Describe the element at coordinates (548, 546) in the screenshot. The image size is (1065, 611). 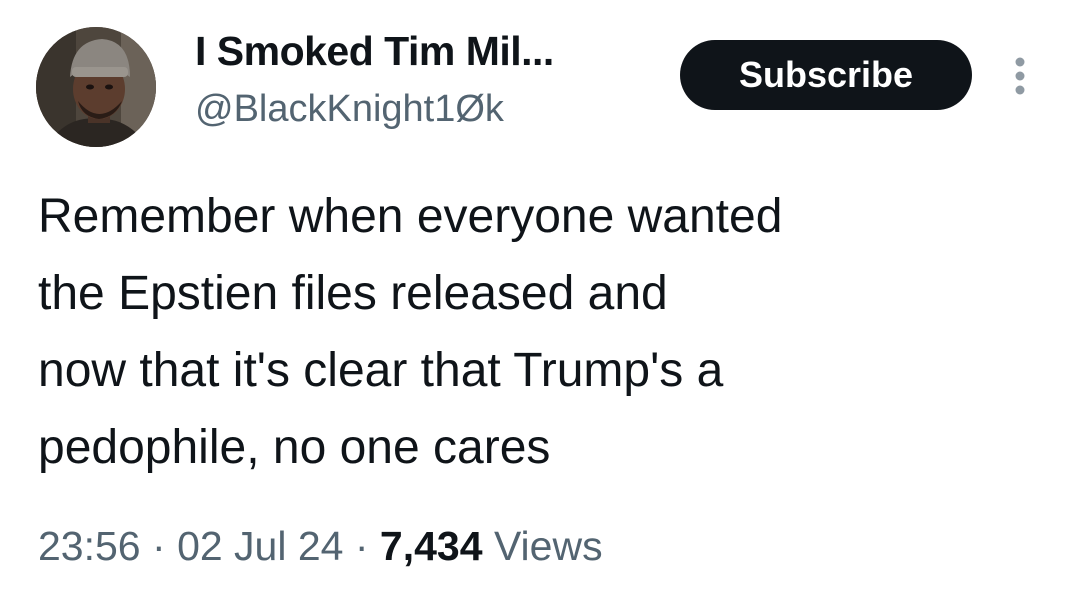
I see `views-label: Views` at that location.